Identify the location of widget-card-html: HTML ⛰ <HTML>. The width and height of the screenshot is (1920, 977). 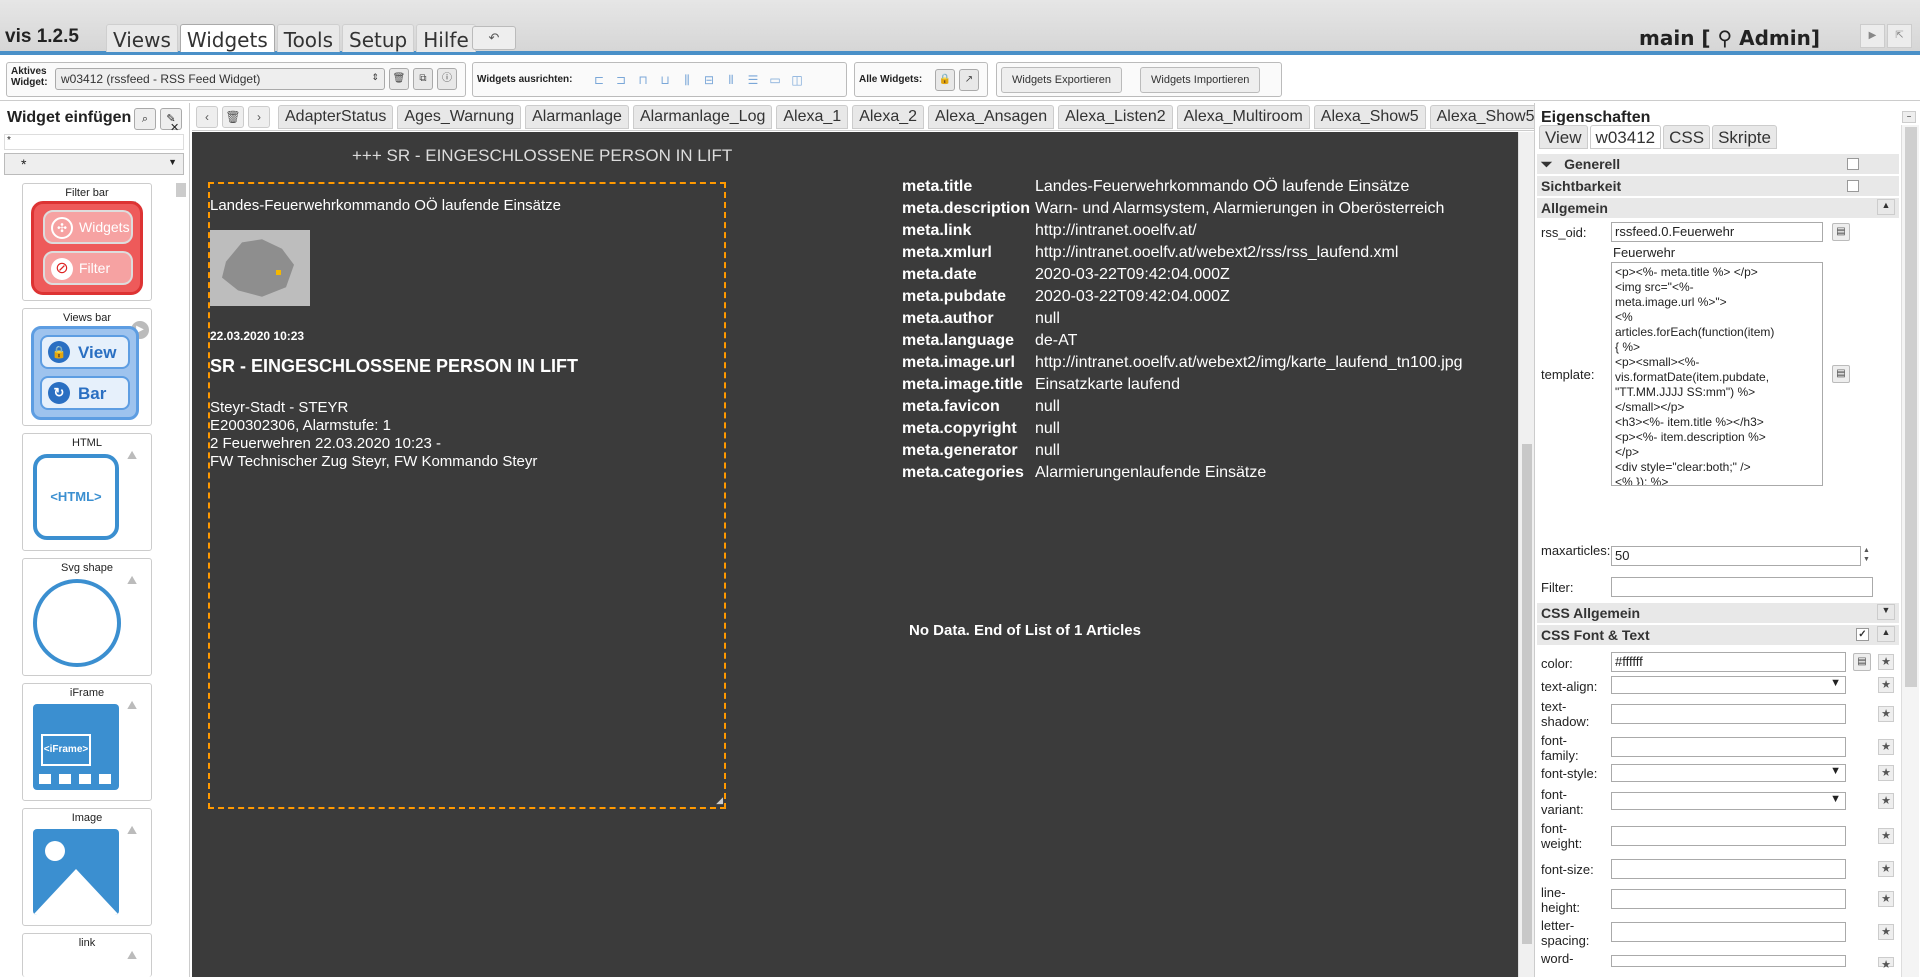
(87, 492).